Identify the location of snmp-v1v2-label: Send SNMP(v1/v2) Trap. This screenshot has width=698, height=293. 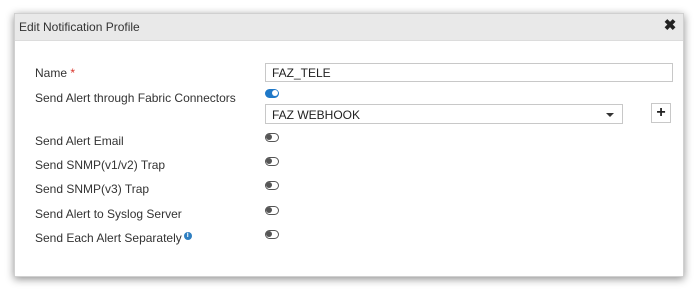
(100, 165).